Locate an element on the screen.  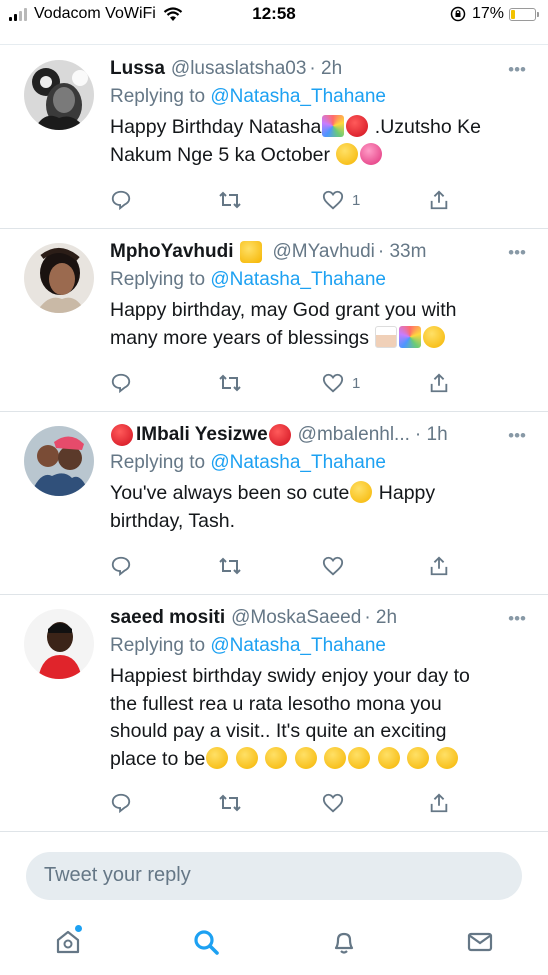
battery-percent: 17% is located at coordinates (487, 13).